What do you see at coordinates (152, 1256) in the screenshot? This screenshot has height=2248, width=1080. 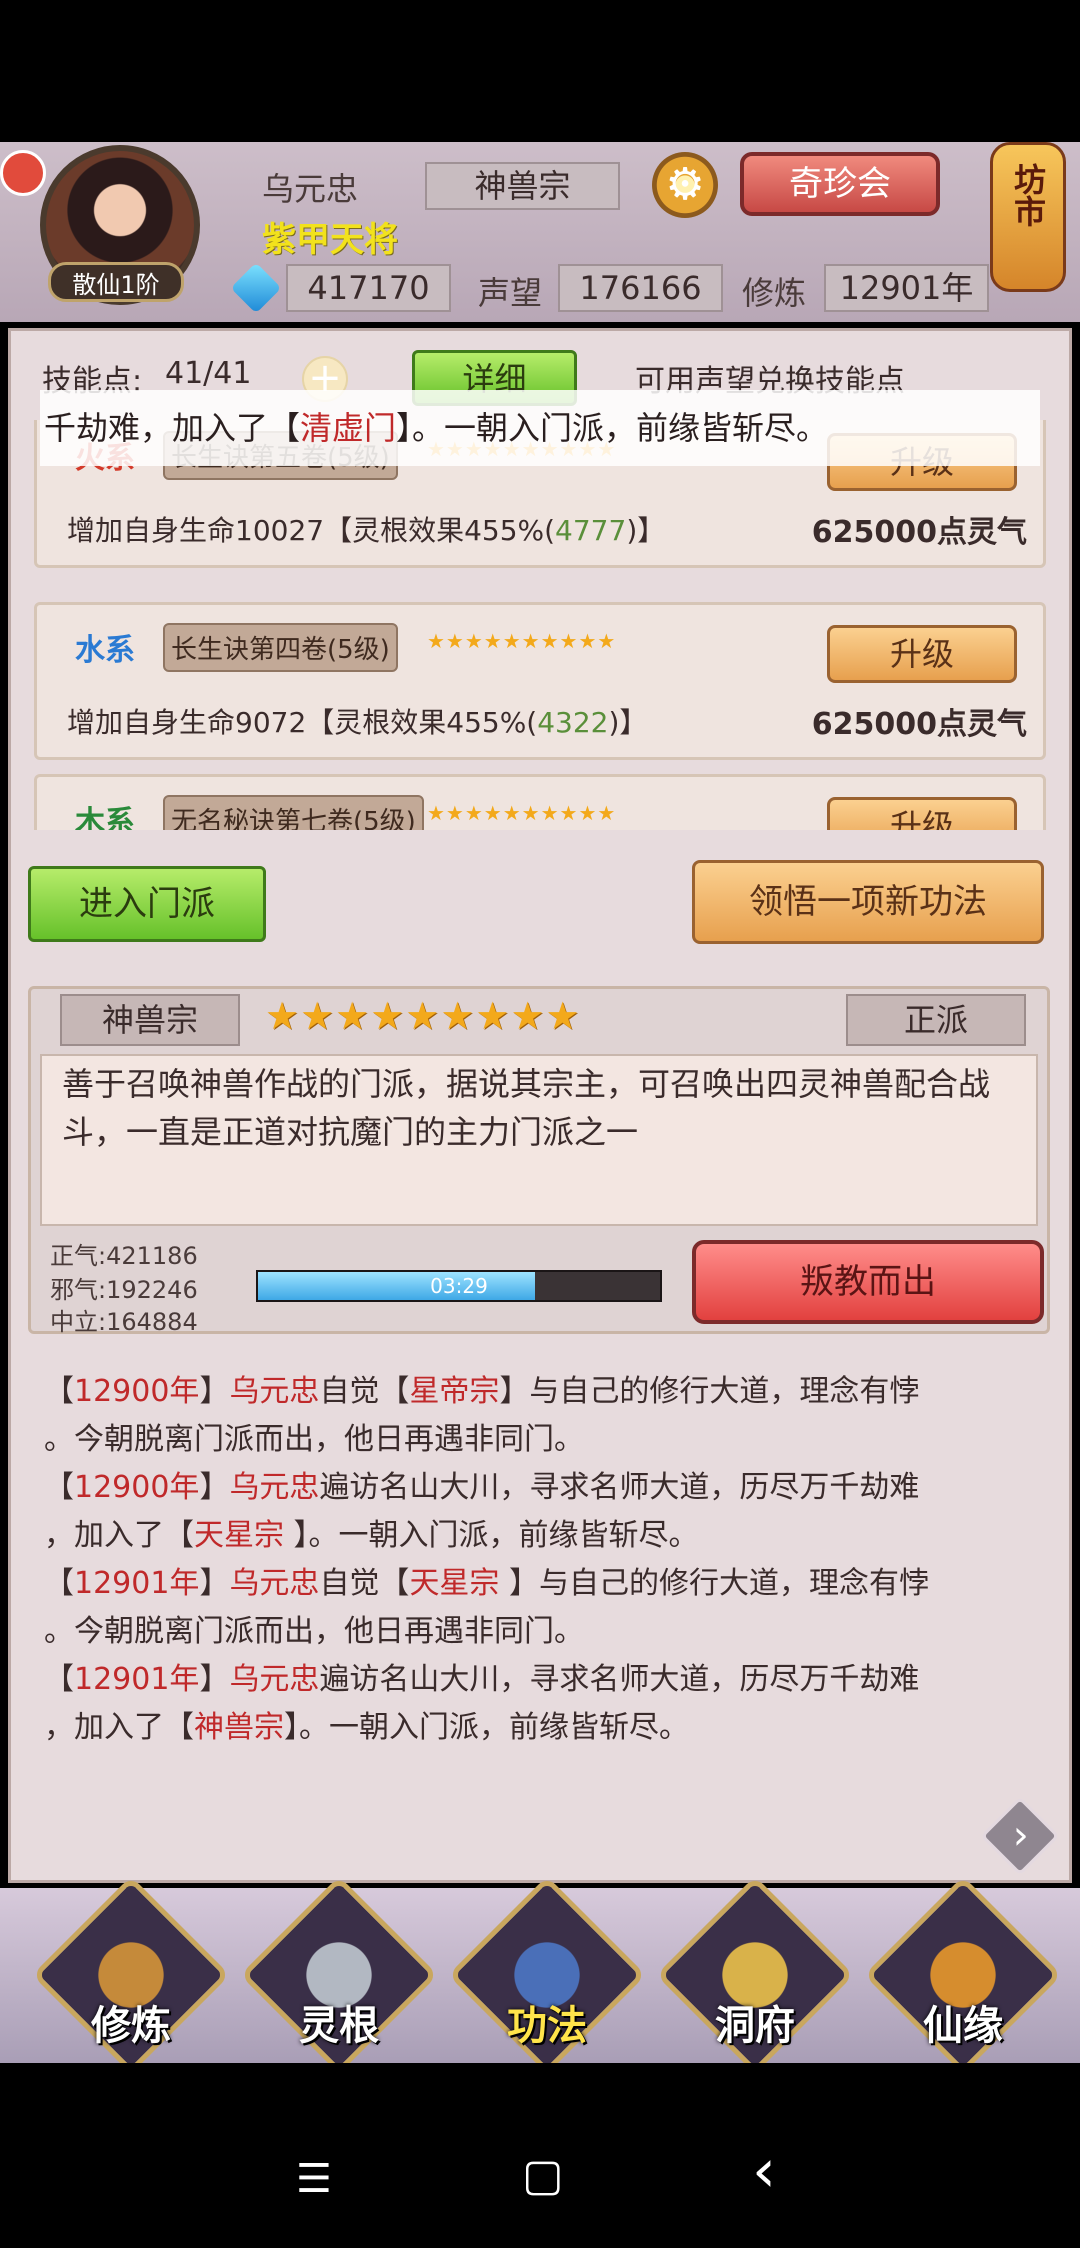 I see `righteous-value: 421186` at bounding box center [152, 1256].